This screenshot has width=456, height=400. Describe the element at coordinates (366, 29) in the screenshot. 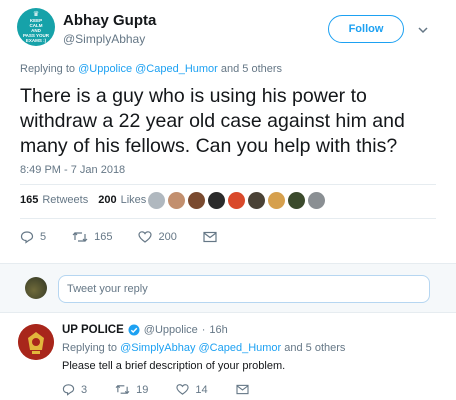

I see `follow-button: Follow` at that location.